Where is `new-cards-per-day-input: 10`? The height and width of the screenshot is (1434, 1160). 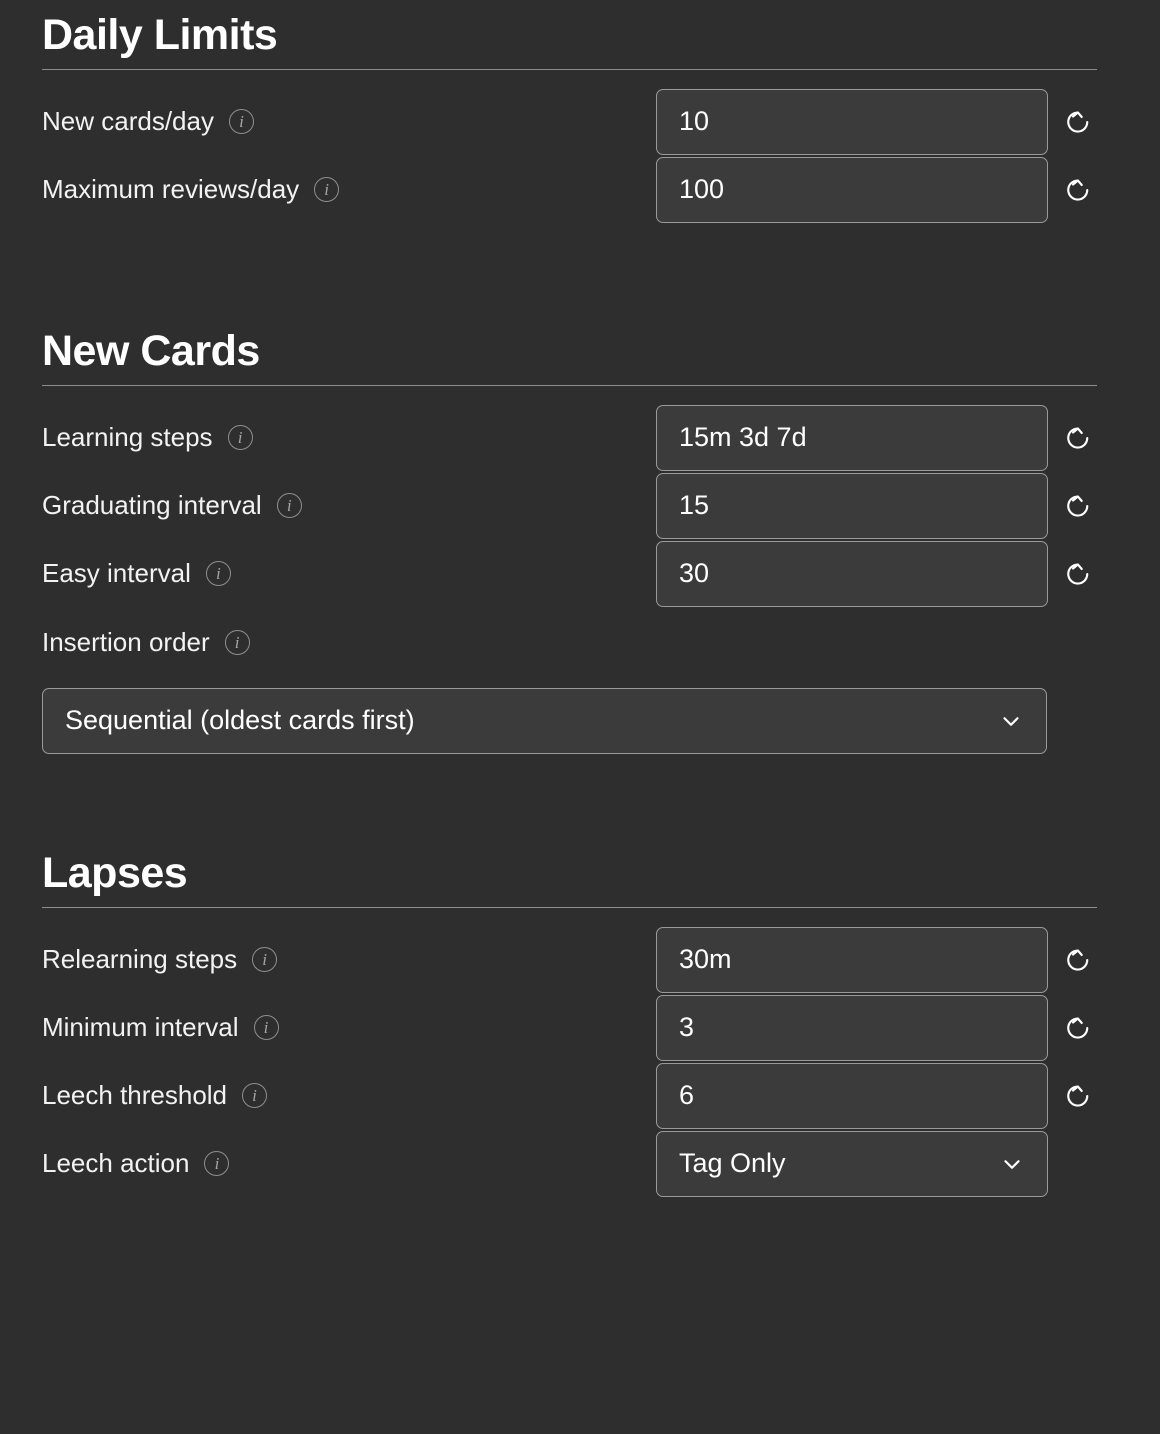
new-cards-per-day-input: 10 is located at coordinates (852, 121).